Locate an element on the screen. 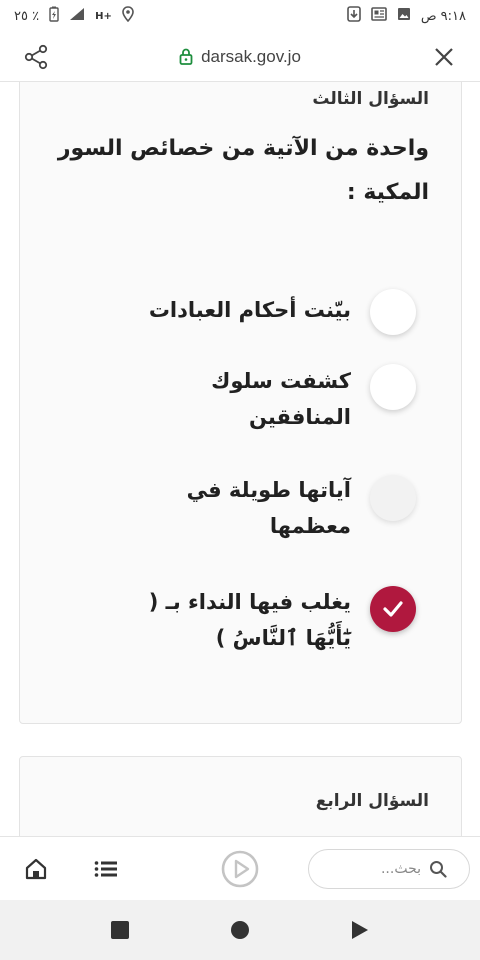 This screenshot has height=960, width=480. circle-home-icon is located at coordinates (240, 930).